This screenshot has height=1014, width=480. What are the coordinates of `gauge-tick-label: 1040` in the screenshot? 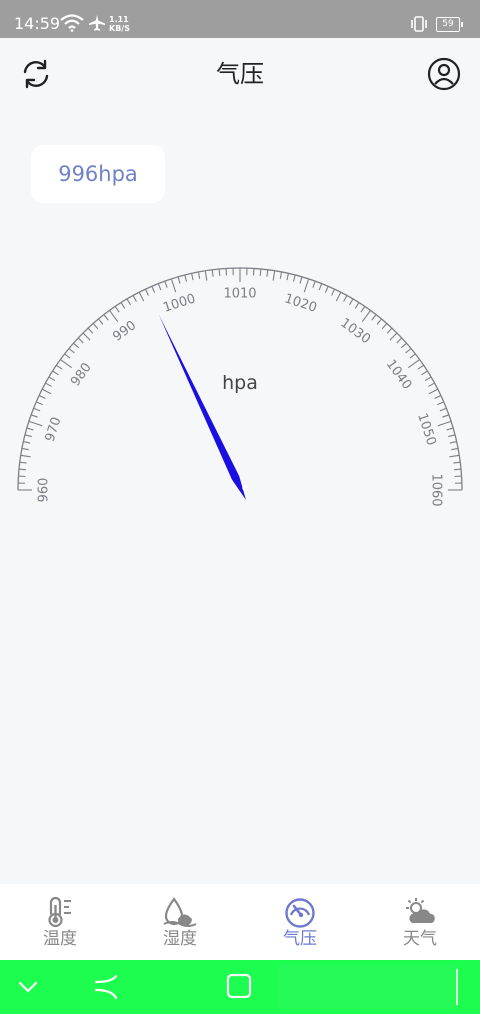 It's located at (399, 375).